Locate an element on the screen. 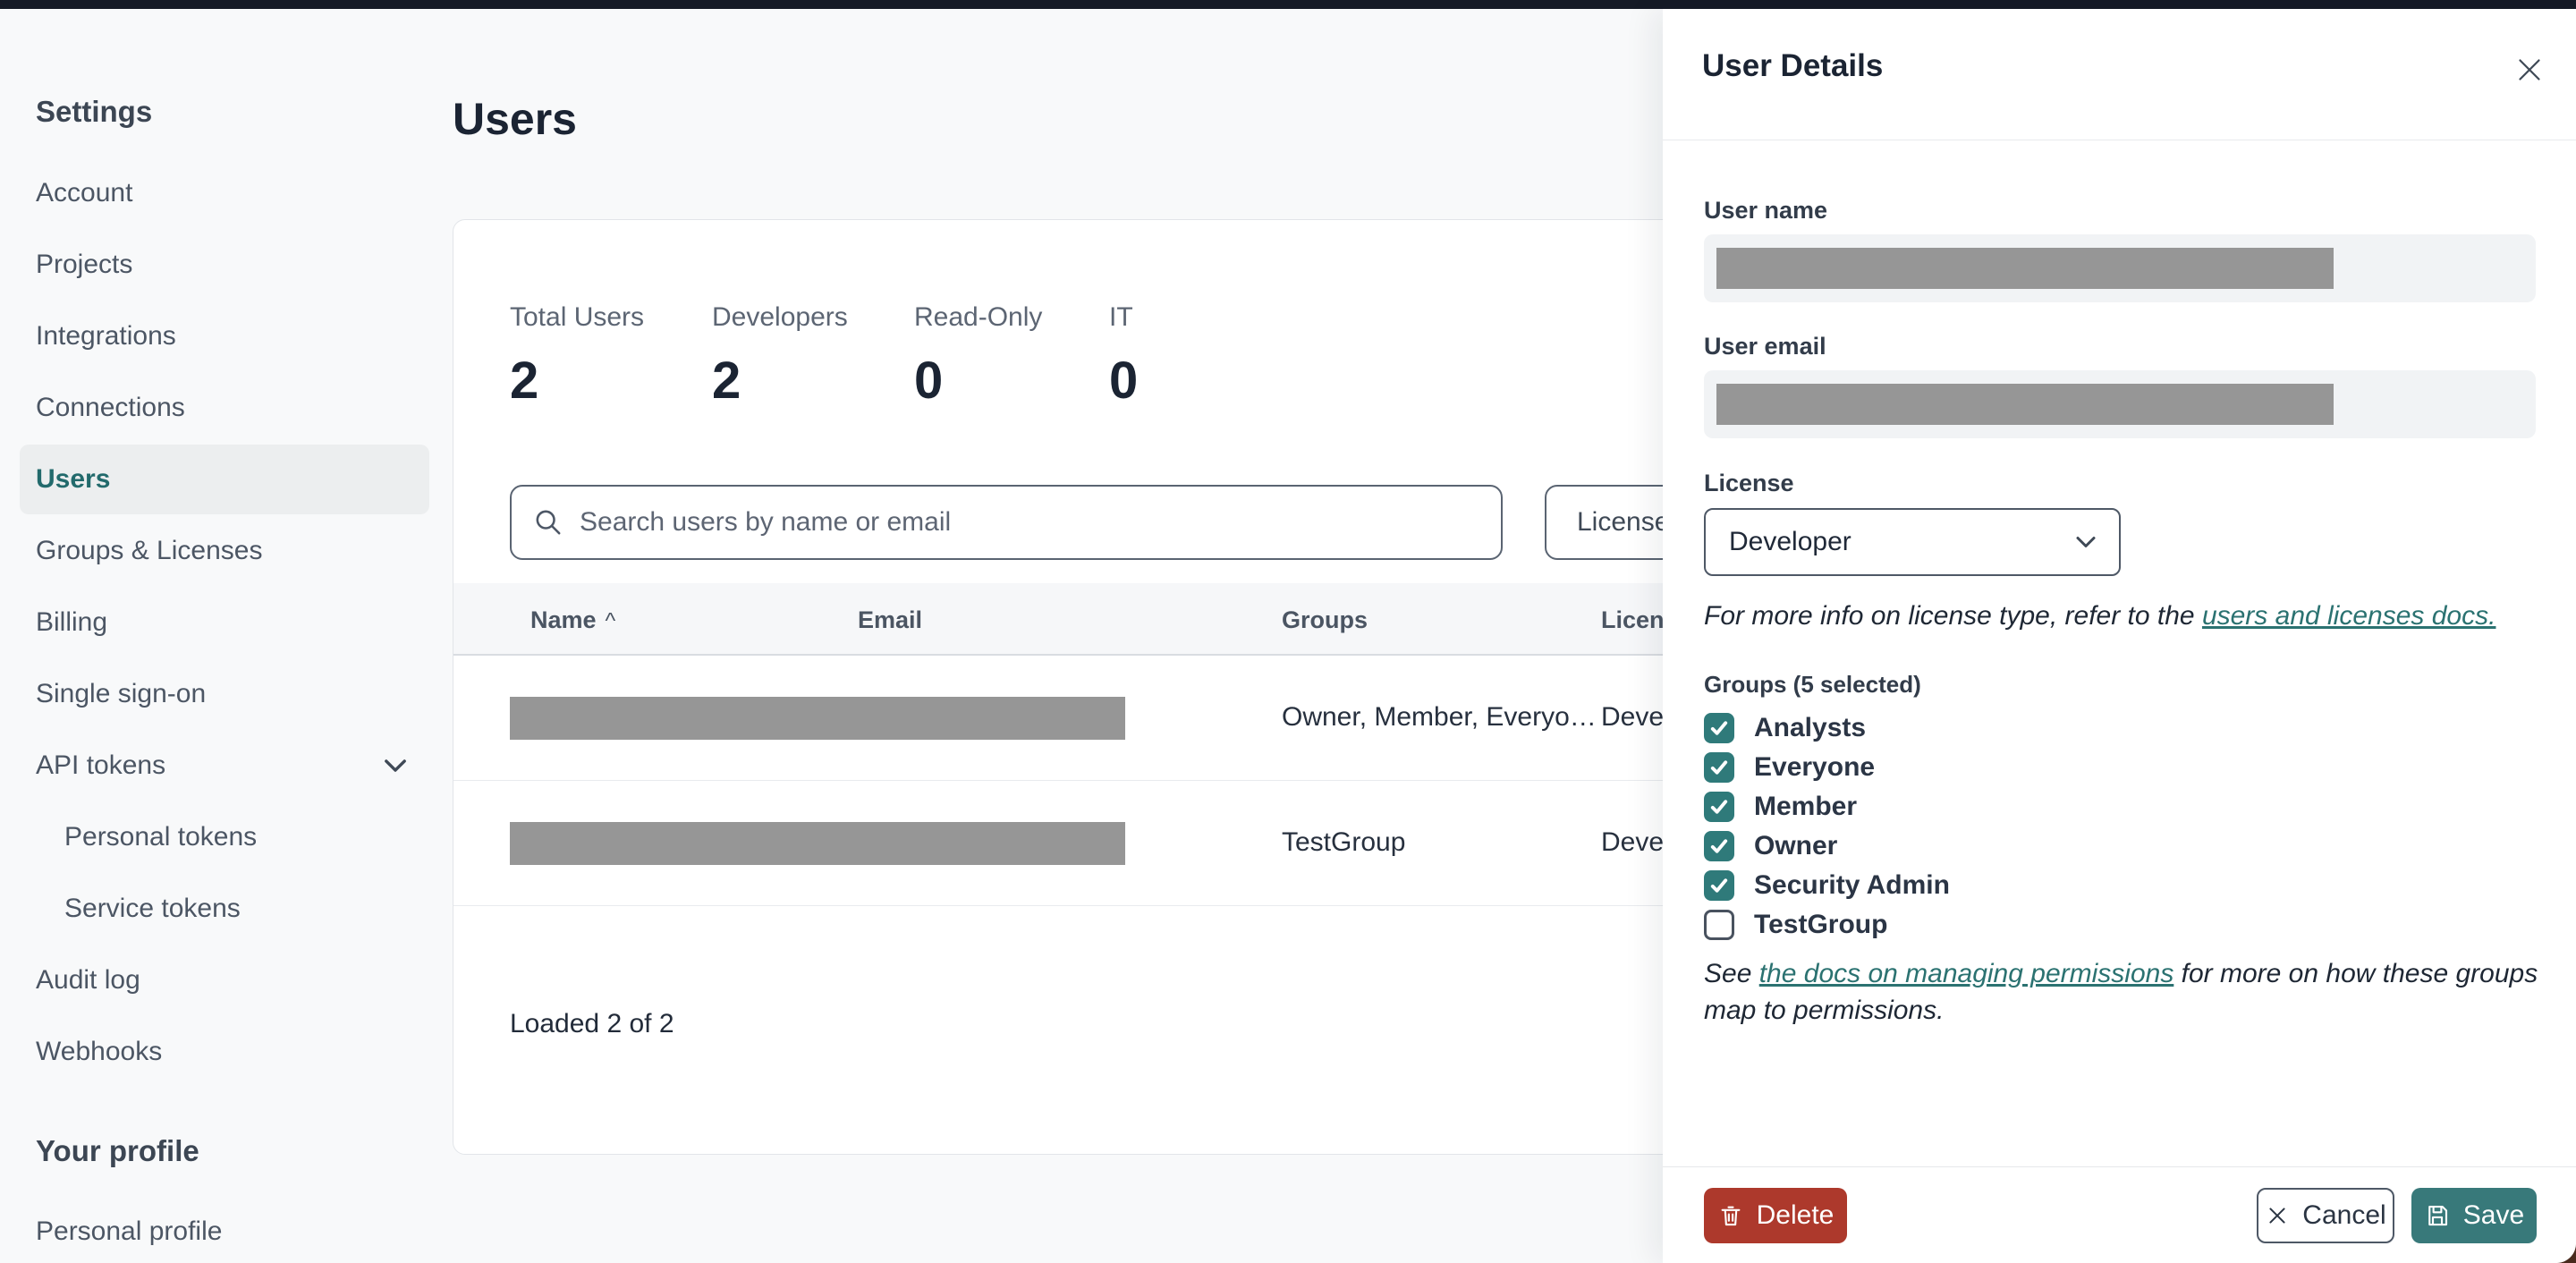 This screenshot has height=1263, width=2576. delete-button: Delete is located at coordinates (1775, 1215).